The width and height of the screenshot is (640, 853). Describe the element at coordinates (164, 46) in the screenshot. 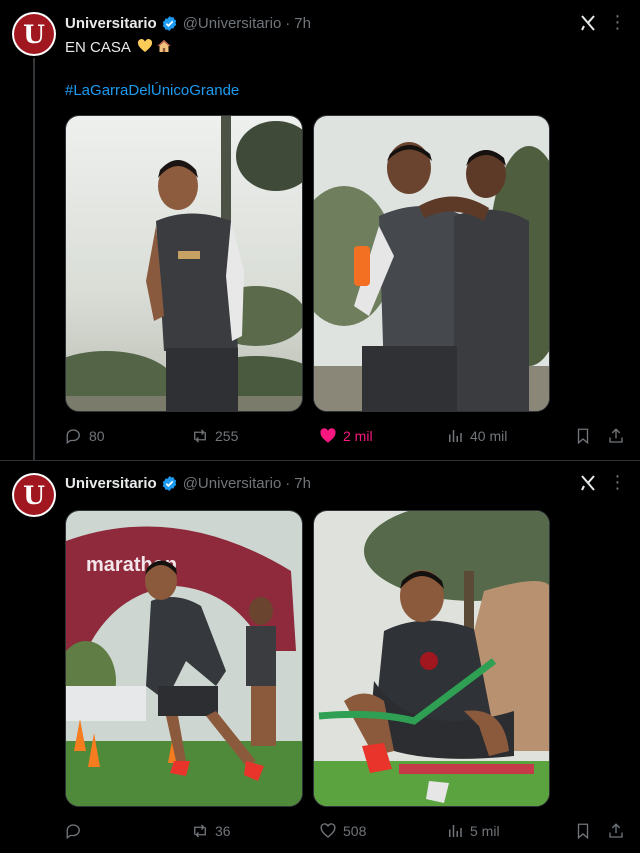

I see `house-emoji` at that location.